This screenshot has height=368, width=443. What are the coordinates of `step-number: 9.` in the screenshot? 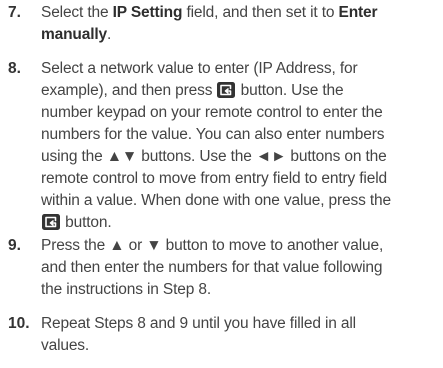 It's located at (14, 245).